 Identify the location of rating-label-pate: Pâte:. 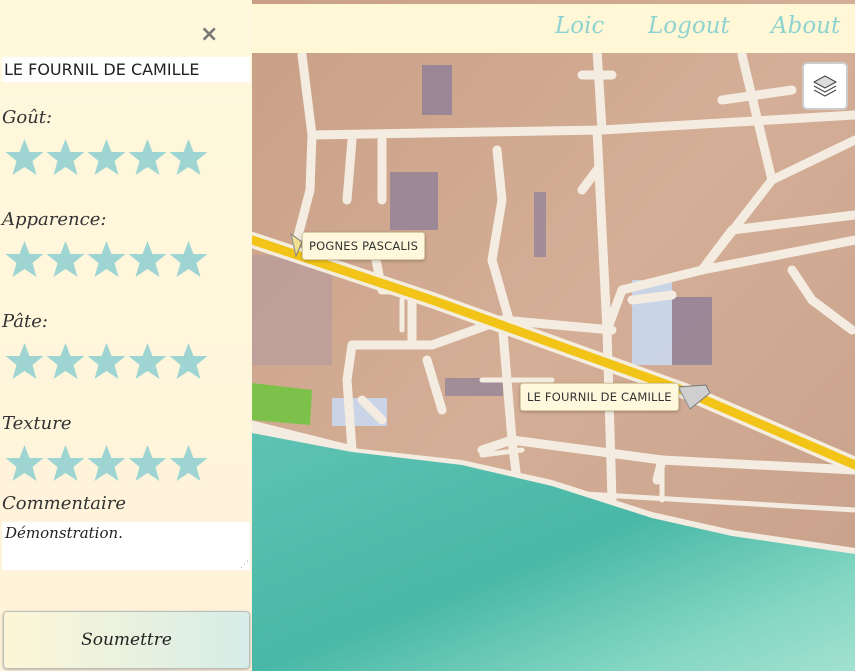
(25, 321).